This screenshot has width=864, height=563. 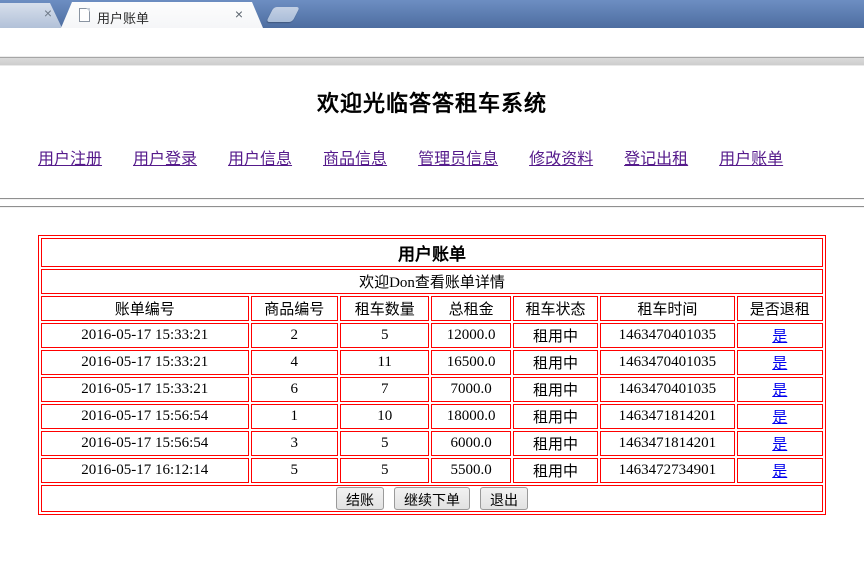 What do you see at coordinates (162, 15) in the screenshot?
I see `tab-user-bill: 用户账单 ×` at bounding box center [162, 15].